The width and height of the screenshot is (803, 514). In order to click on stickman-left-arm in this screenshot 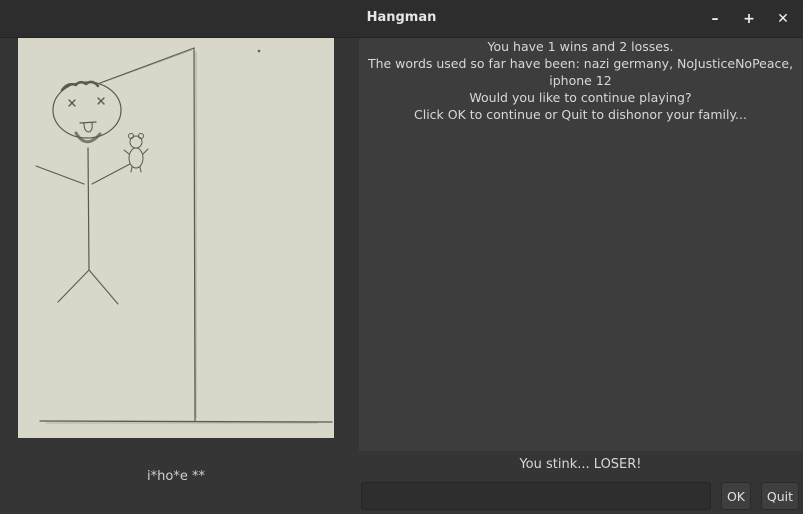, I will do `click(60, 175)`.